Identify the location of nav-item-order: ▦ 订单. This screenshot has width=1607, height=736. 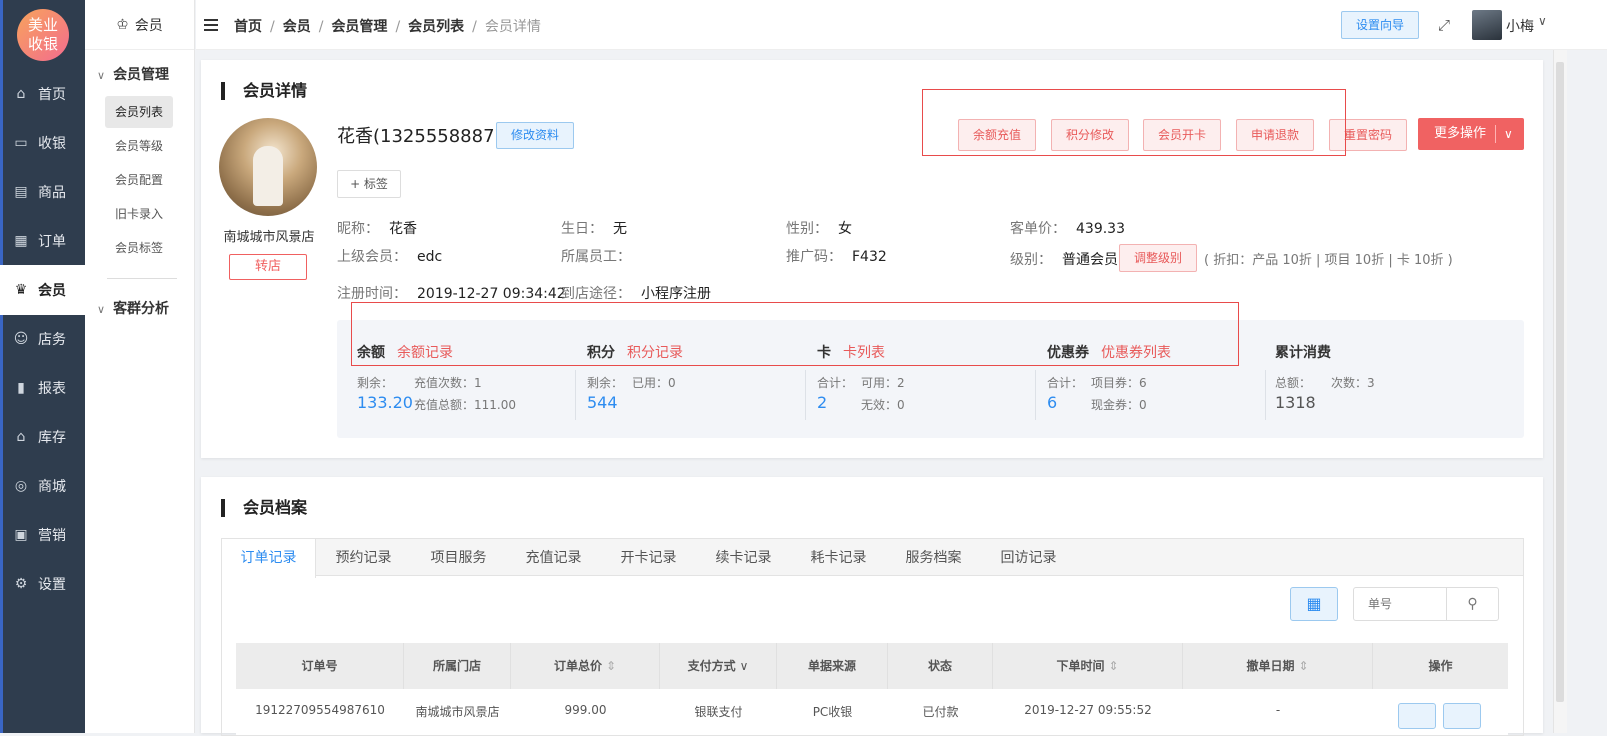
(42, 241).